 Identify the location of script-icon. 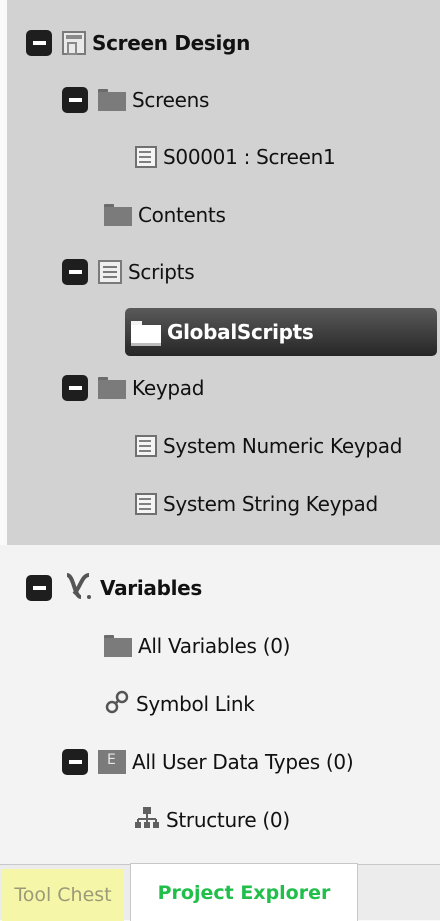
(110, 272).